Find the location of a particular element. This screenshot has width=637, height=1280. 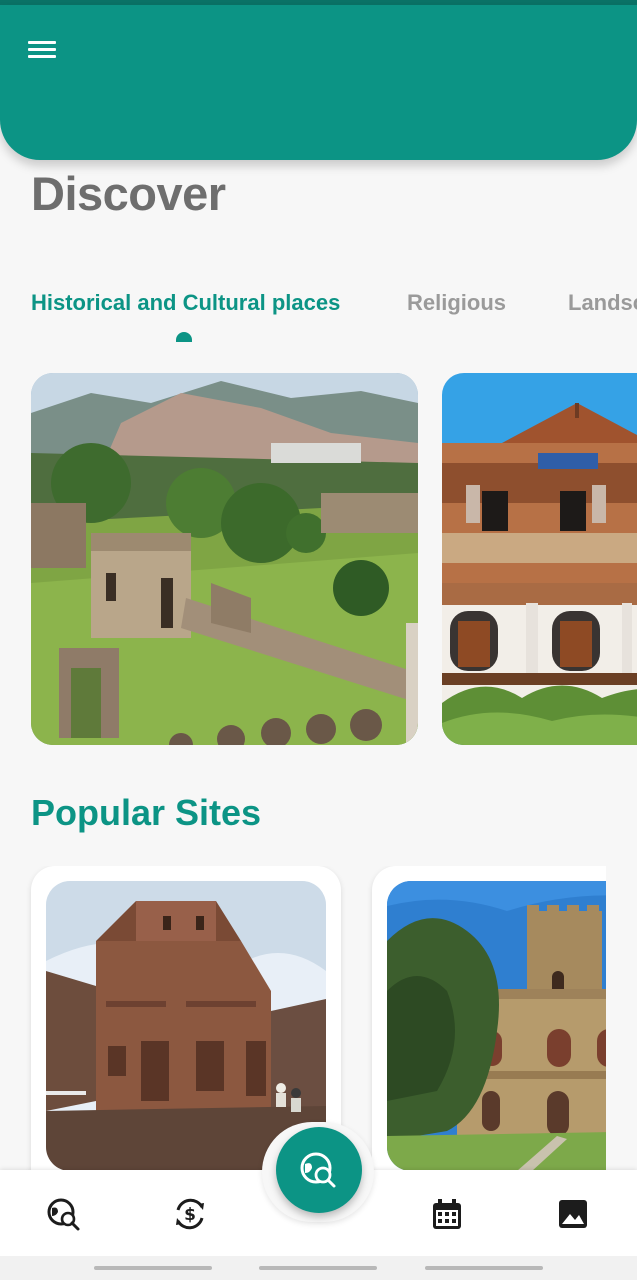

site-image-wrapper is located at coordinates (496, 1025).